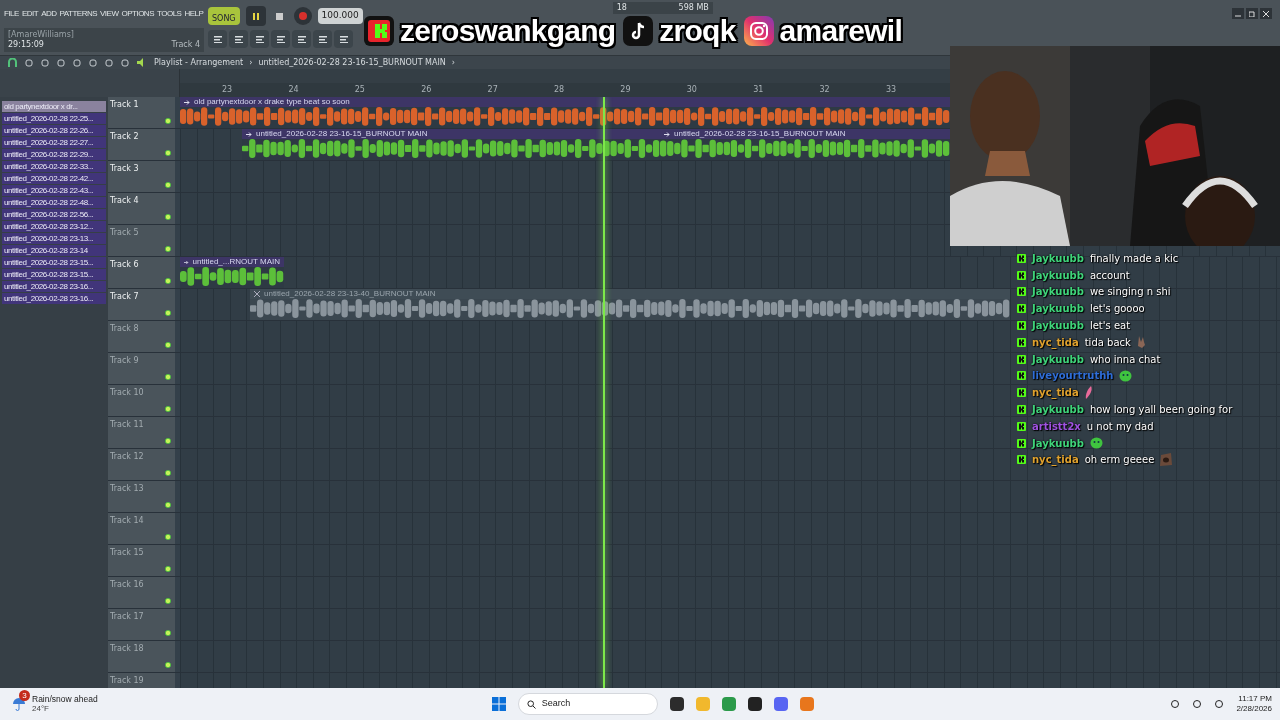  What do you see at coordinates (141, 656) in the screenshot?
I see `track-header: Track 18` at bounding box center [141, 656].